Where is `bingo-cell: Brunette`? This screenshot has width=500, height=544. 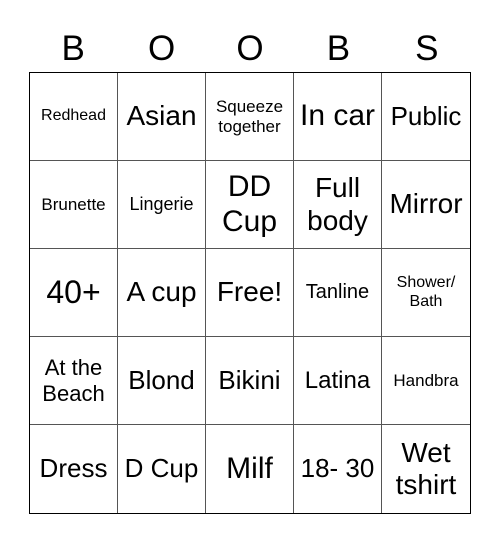 bingo-cell: Brunette is located at coordinates (74, 205).